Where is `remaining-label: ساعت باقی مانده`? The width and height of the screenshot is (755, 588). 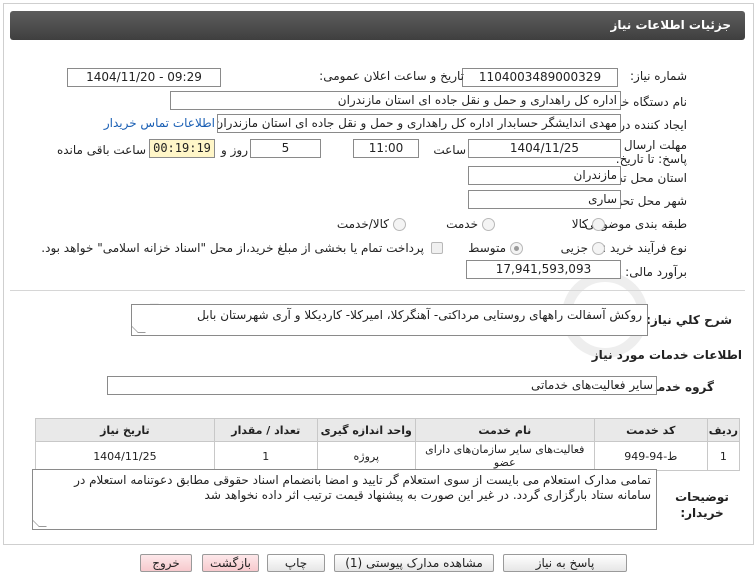
remaining-label: ساعت باقی مانده is located at coordinates (101, 150).